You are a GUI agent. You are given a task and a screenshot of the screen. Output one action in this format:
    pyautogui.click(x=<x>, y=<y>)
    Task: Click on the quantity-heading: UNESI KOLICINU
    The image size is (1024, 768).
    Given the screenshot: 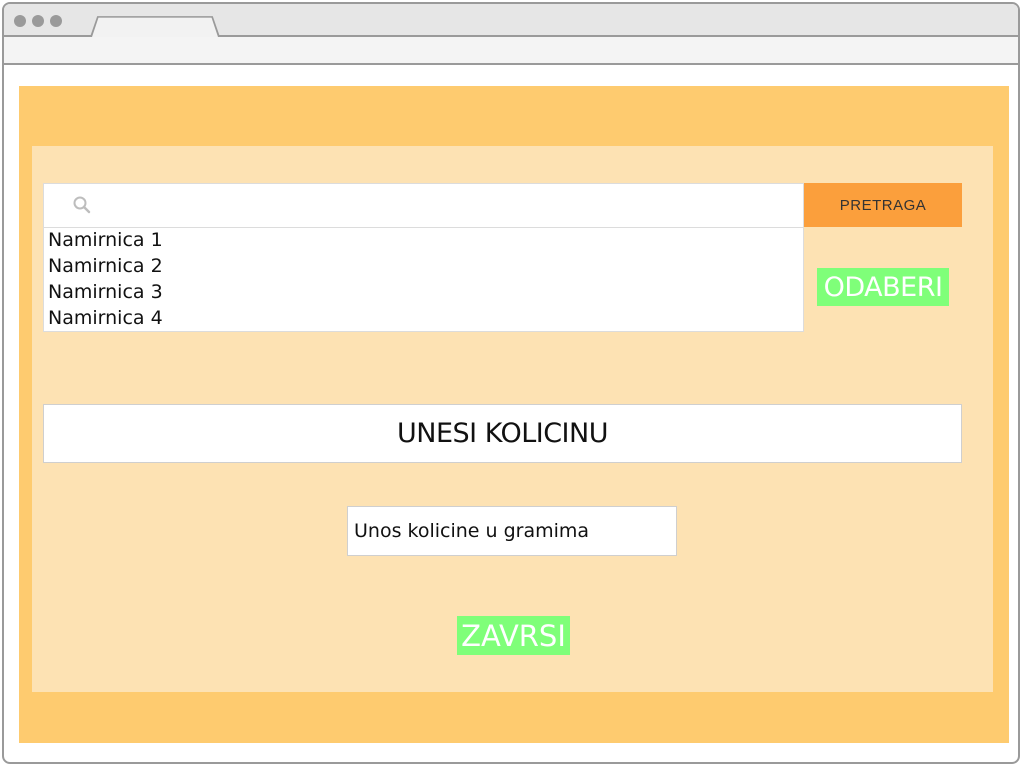 What is the action you would take?
    pyautogui.click(x=502, y=433)
    